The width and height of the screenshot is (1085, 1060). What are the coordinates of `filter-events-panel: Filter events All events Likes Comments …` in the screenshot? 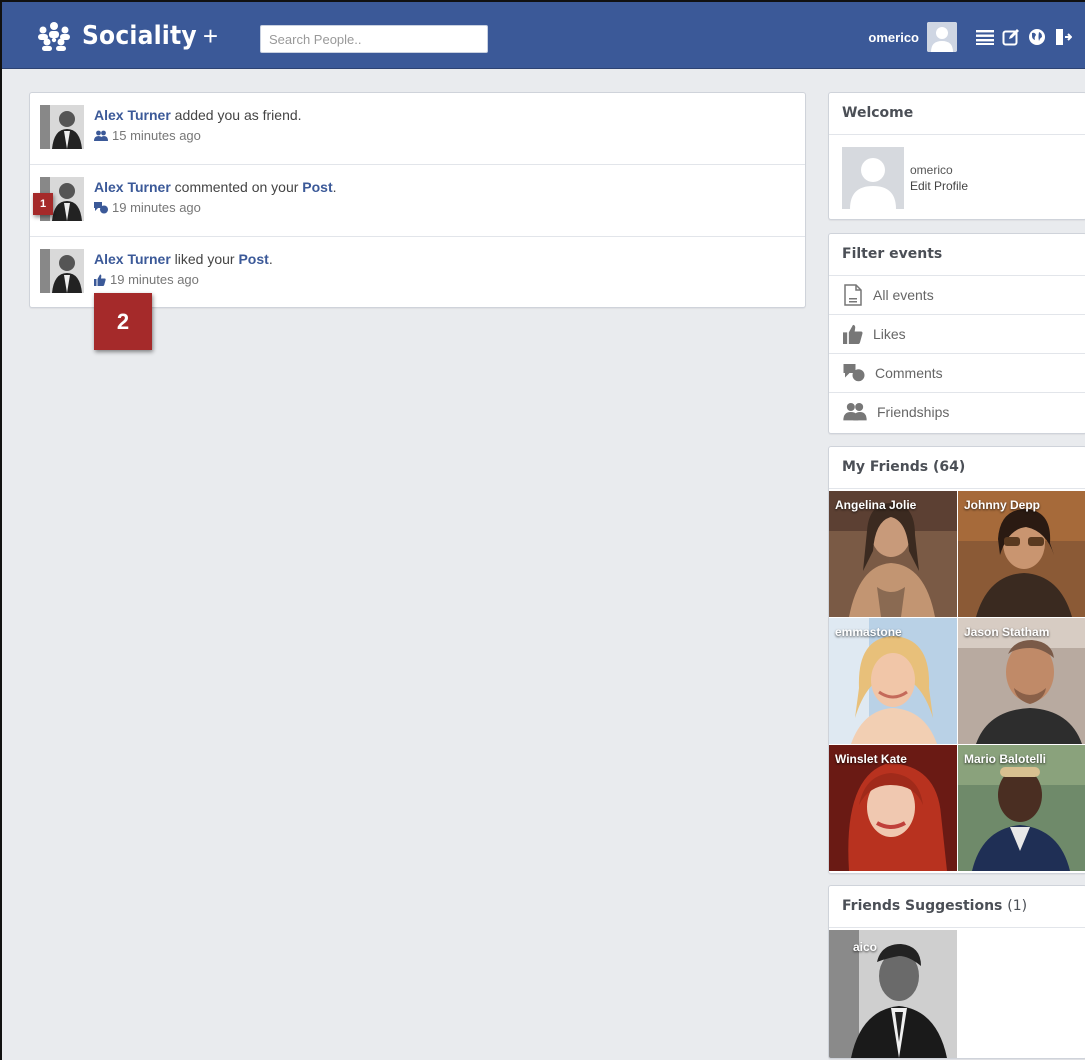 It's located at (956, 333).